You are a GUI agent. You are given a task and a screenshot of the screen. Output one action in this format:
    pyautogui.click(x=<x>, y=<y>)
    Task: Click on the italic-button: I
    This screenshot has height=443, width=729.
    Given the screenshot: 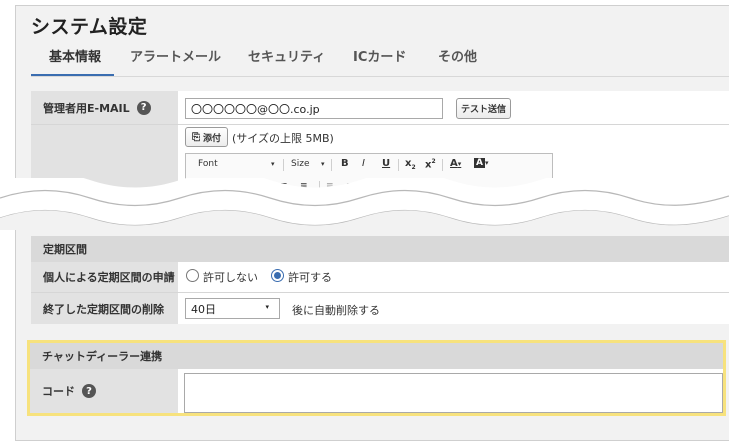 What is the action you would take?
    pyautogui.click(x=363, y=163)
    